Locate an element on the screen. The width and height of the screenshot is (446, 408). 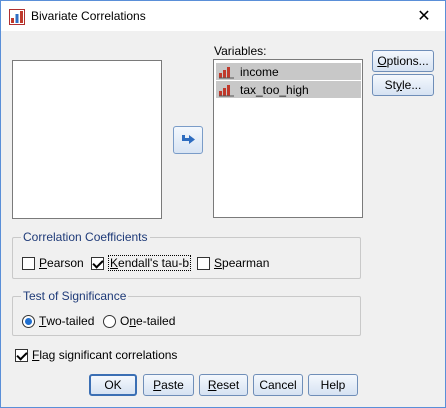
help-button: Help is located at coordinates (333, 385).